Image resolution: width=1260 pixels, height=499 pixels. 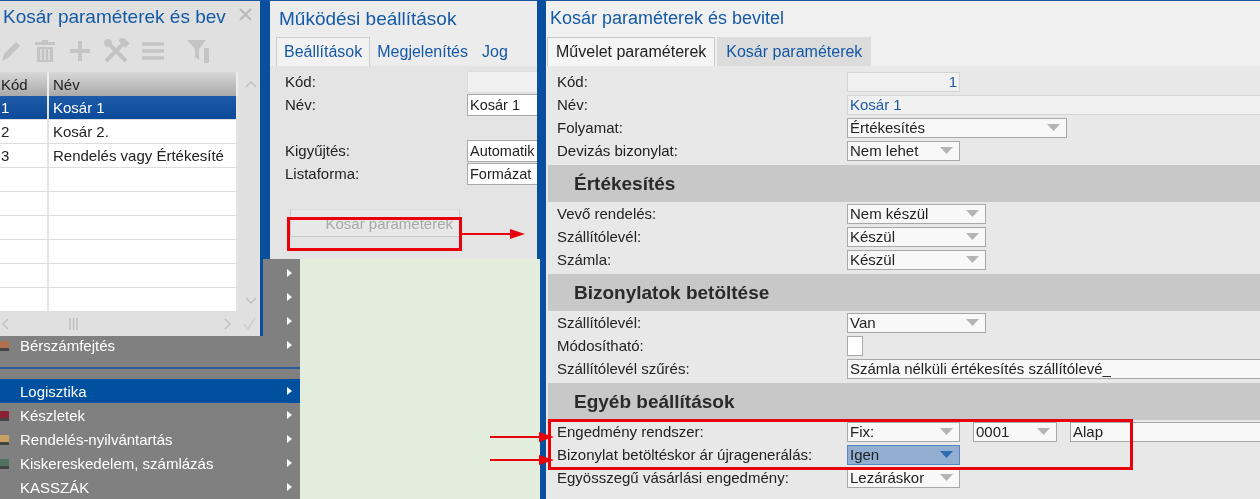 I want to click on window-title: Működési beállítások, so click(x=368, y=18).